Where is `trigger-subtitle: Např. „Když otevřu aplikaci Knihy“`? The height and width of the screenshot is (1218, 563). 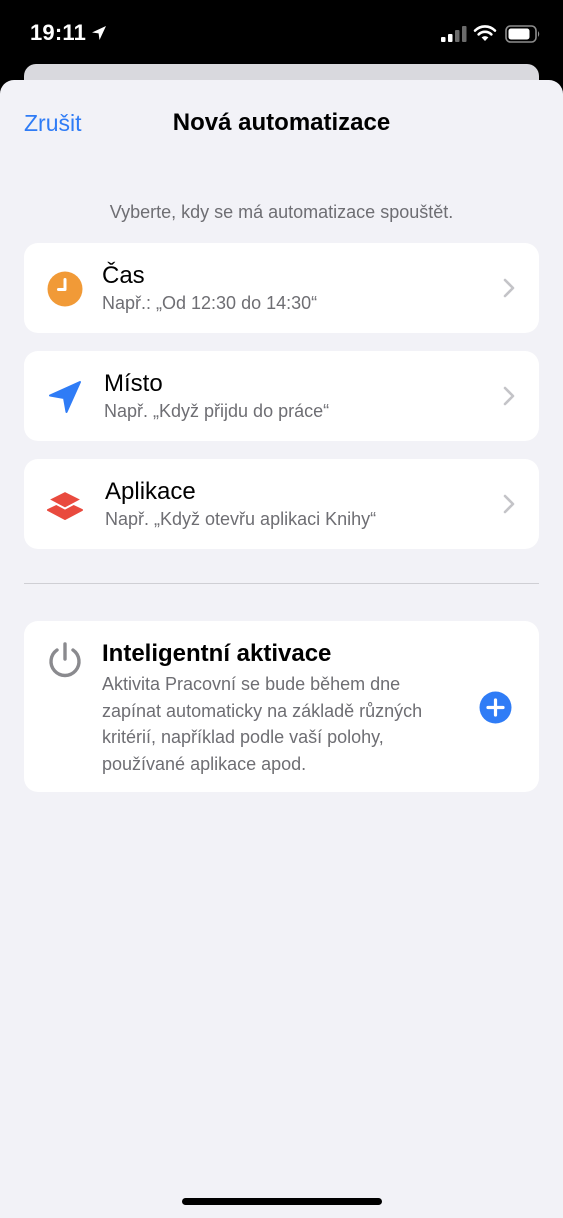 trigger-subtitle: Např. „Když otevřu aplikaci Knihy“ is located at coordinates (241, 519).